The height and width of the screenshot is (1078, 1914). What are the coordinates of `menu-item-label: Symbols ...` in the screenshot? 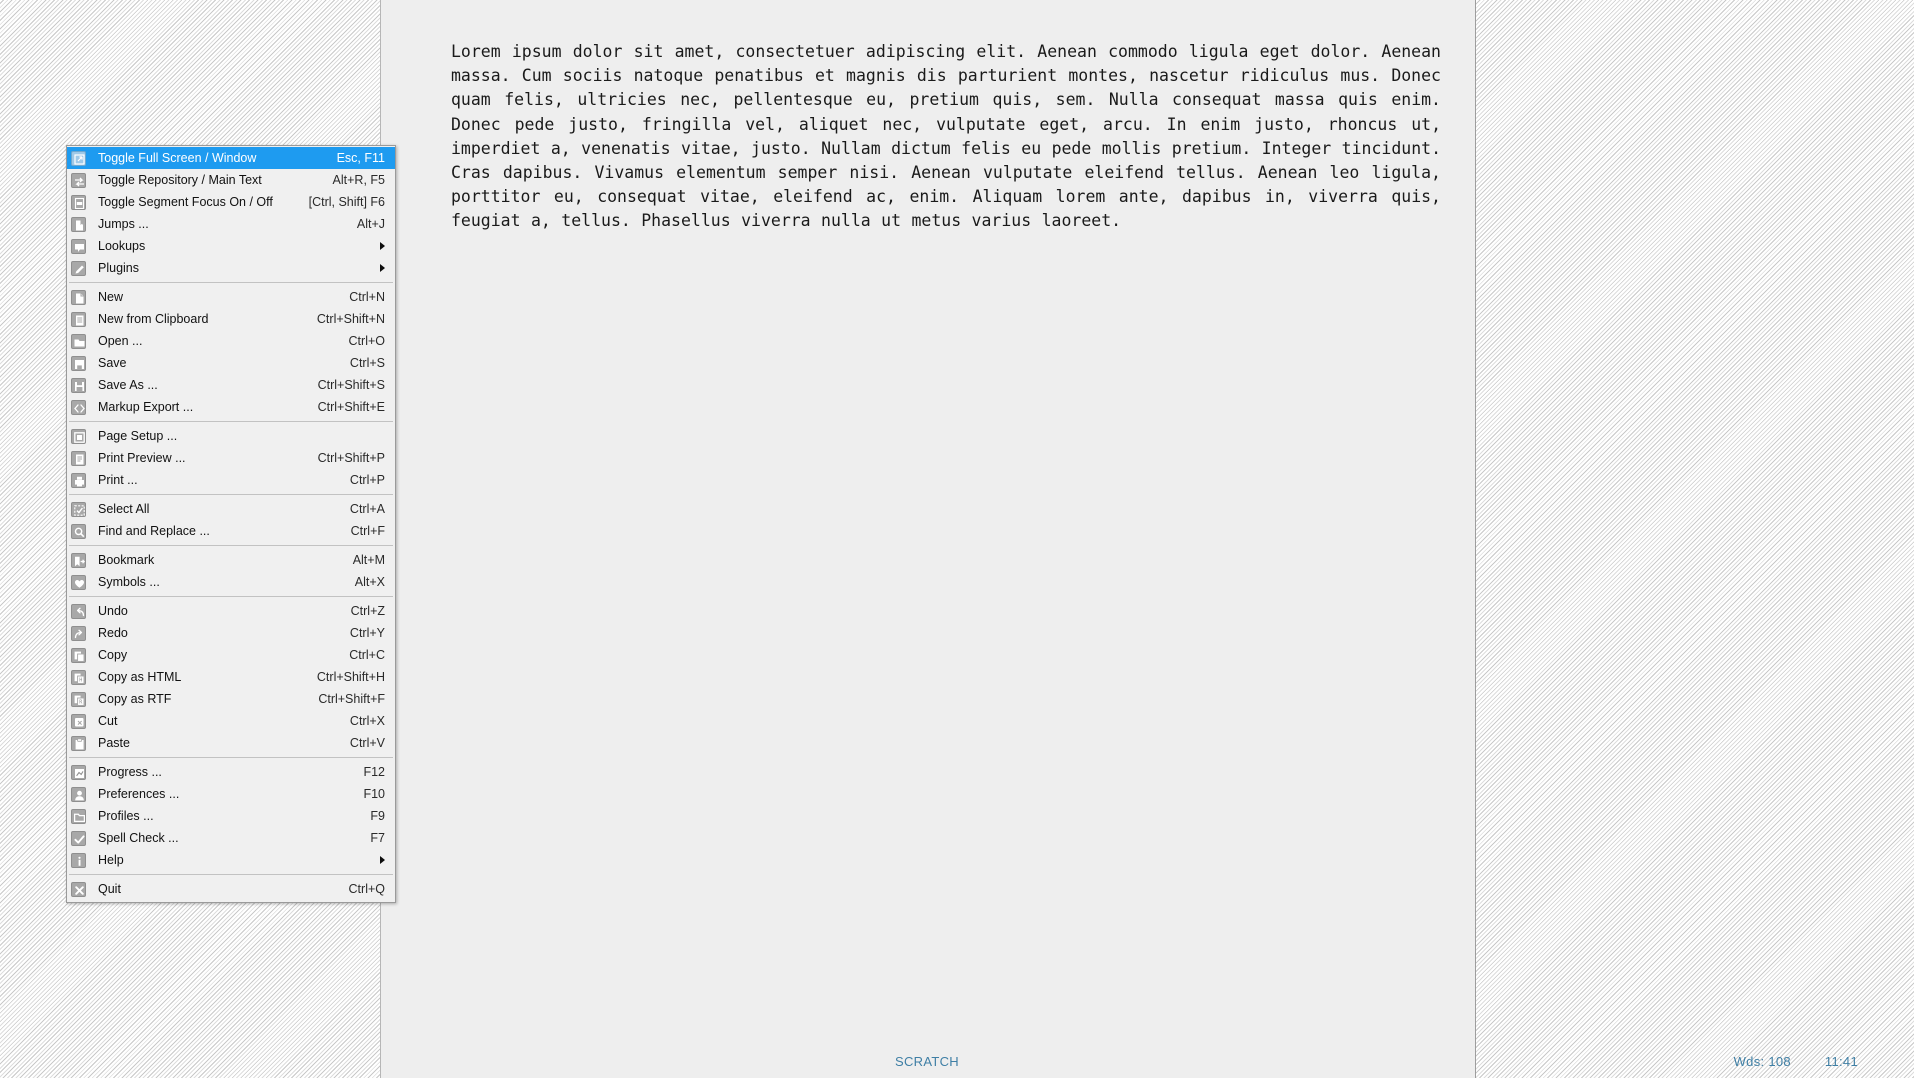 It's located at (129, 582).